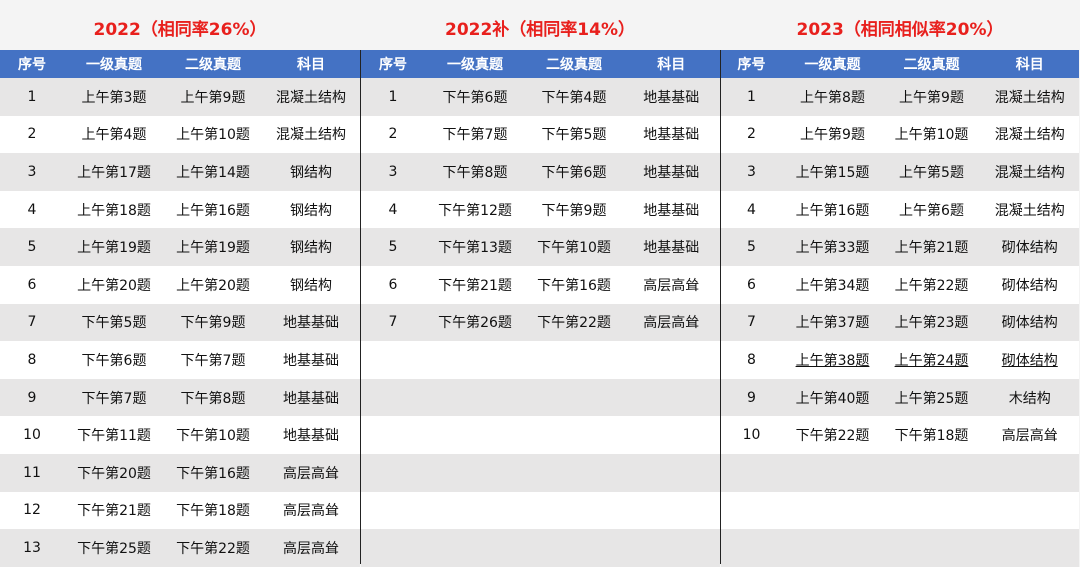 The image size is (1080, 567). What do you see at coordinates (114, 284) in the screenshot?
I see `cell-level1: 上午第20题` at bounding box center [114, 284].